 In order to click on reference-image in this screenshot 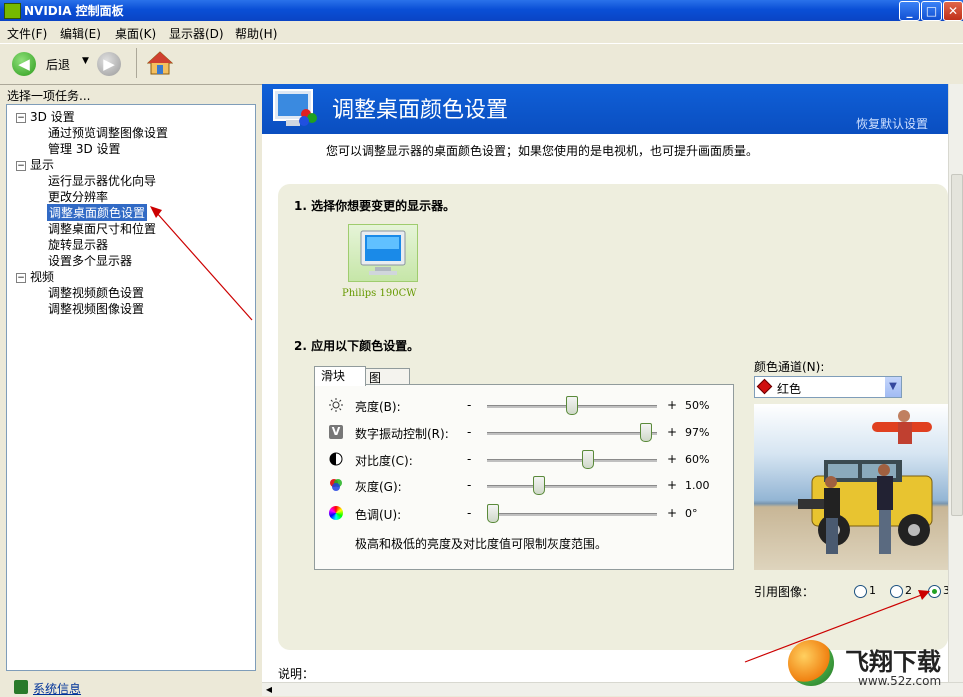, I will do `click(852, 487)`.